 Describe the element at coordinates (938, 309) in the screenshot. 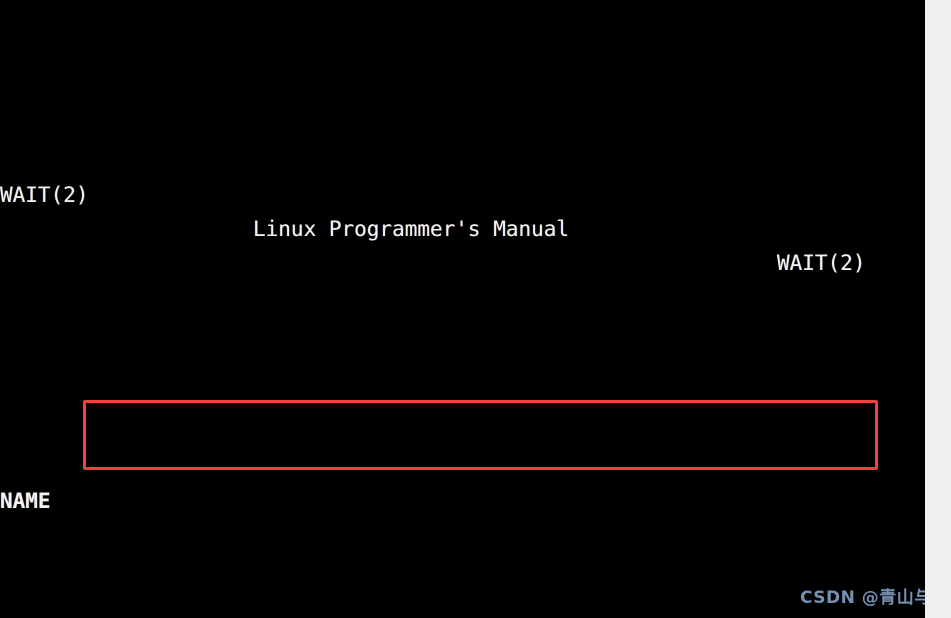

I see `right-edge-strip` at that location.